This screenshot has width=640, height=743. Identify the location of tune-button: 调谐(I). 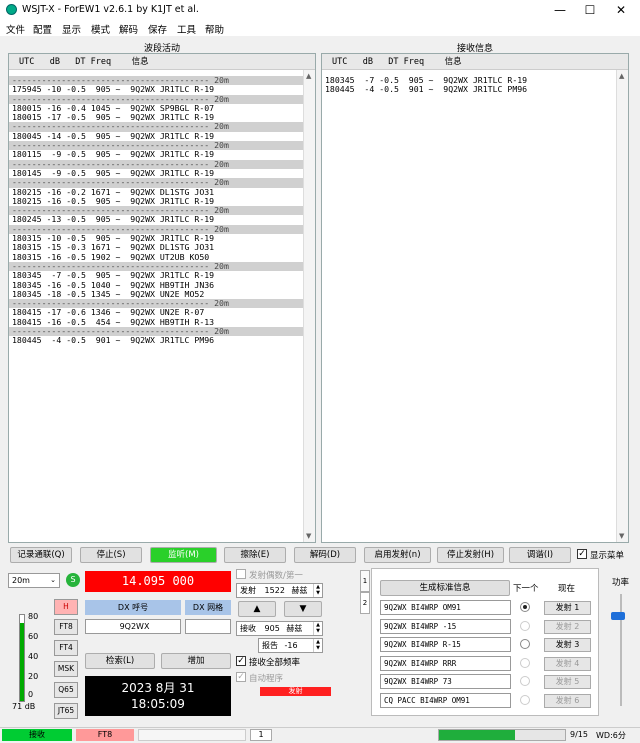
(540, 555).